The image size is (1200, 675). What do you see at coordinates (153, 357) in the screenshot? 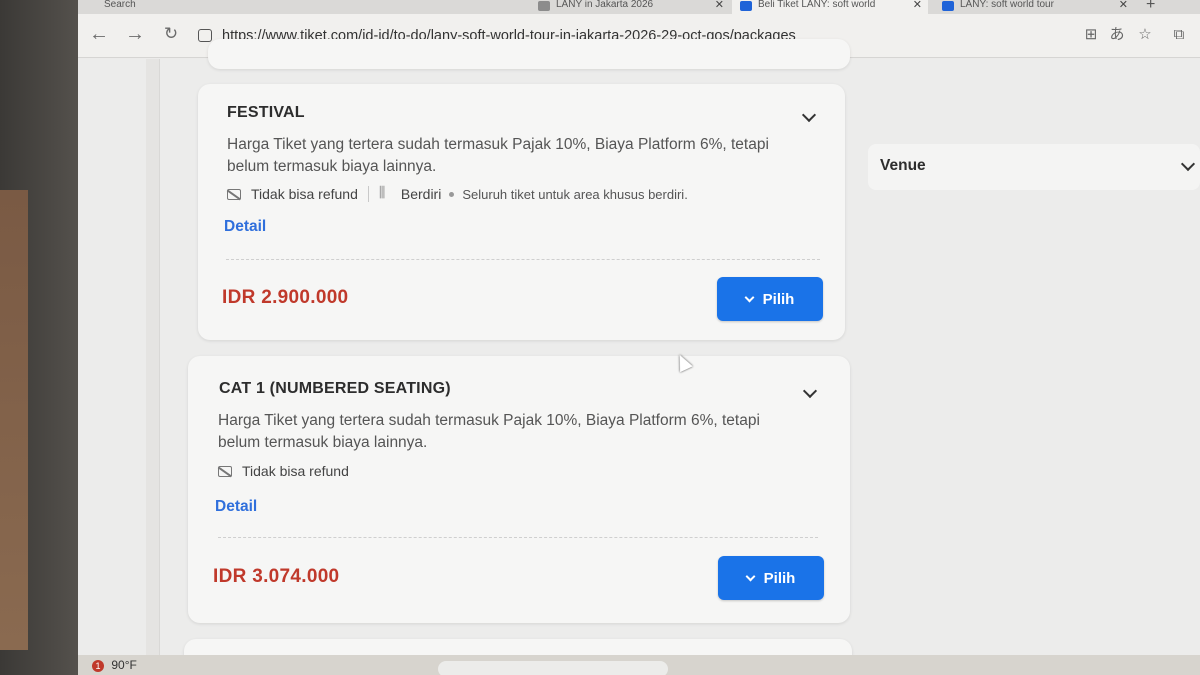
I see `left-panel-edge` at bounding box center [153, 357].